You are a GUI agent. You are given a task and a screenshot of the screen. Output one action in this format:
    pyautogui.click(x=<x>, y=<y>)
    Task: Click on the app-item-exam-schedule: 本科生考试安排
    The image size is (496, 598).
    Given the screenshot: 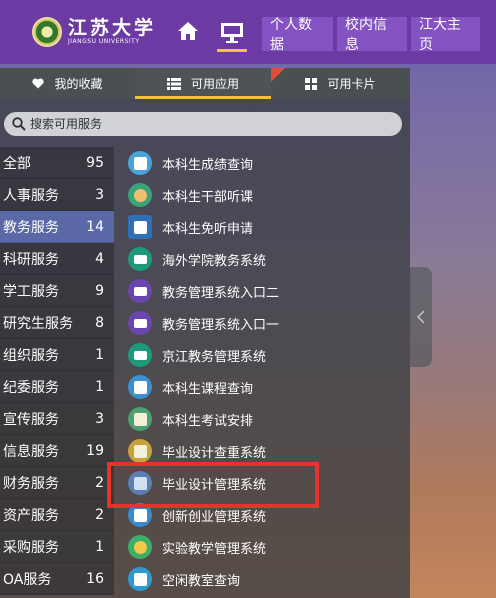 What is the action you would take?
    pyautogui.click(x=268, y=419)
    